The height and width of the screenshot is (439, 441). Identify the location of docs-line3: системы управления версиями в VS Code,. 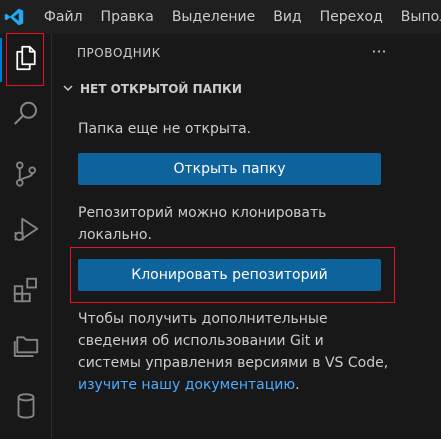
(233, 363).